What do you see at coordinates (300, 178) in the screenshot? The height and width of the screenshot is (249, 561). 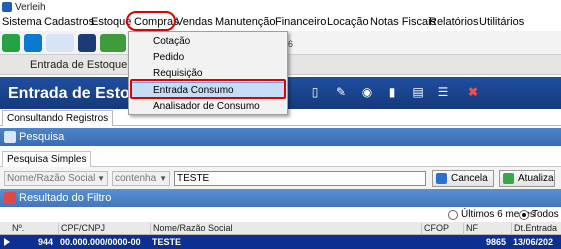 I see `search-input: TESTE` at bounding box center [300, 178].